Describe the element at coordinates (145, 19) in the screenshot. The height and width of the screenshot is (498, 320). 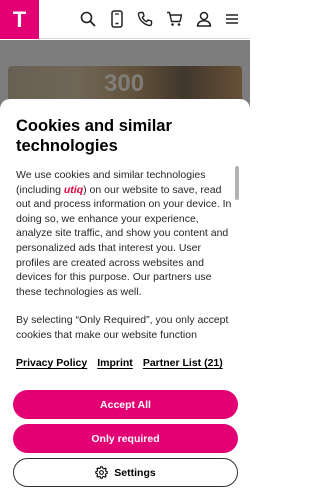
I see `phone-icon` at that location.